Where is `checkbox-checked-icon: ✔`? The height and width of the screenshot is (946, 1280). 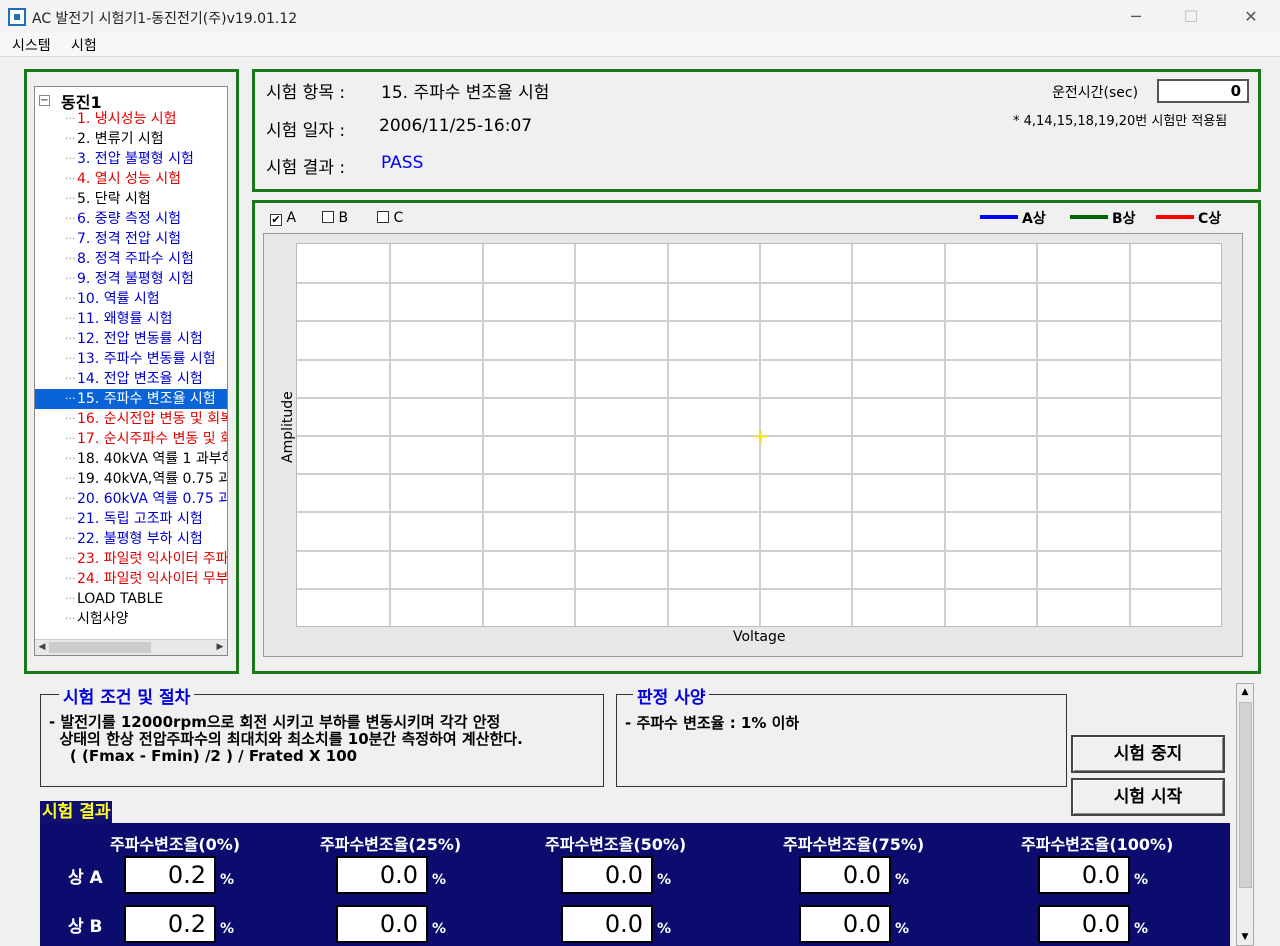 checkbox-checked-icon: ✔ is located at coordinates (276, 219).